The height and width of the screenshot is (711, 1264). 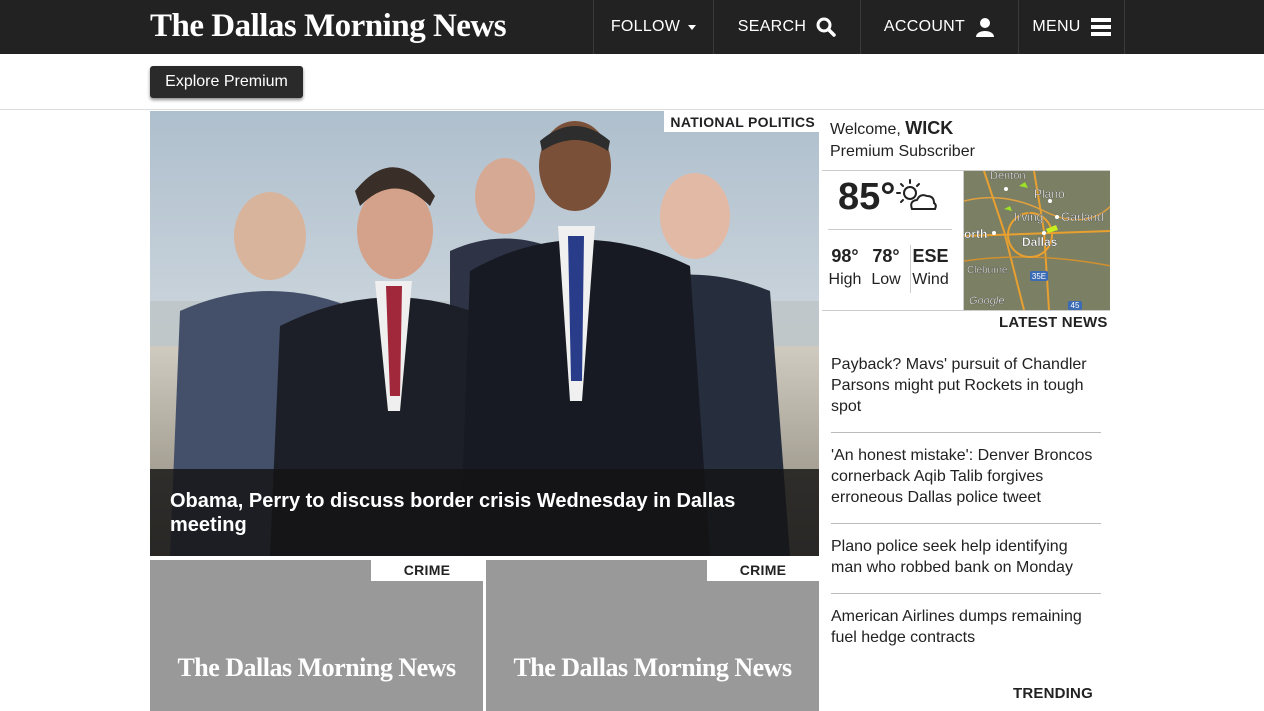 I want to click on account-label: ACCOUNT, so click(x=924, y=26).